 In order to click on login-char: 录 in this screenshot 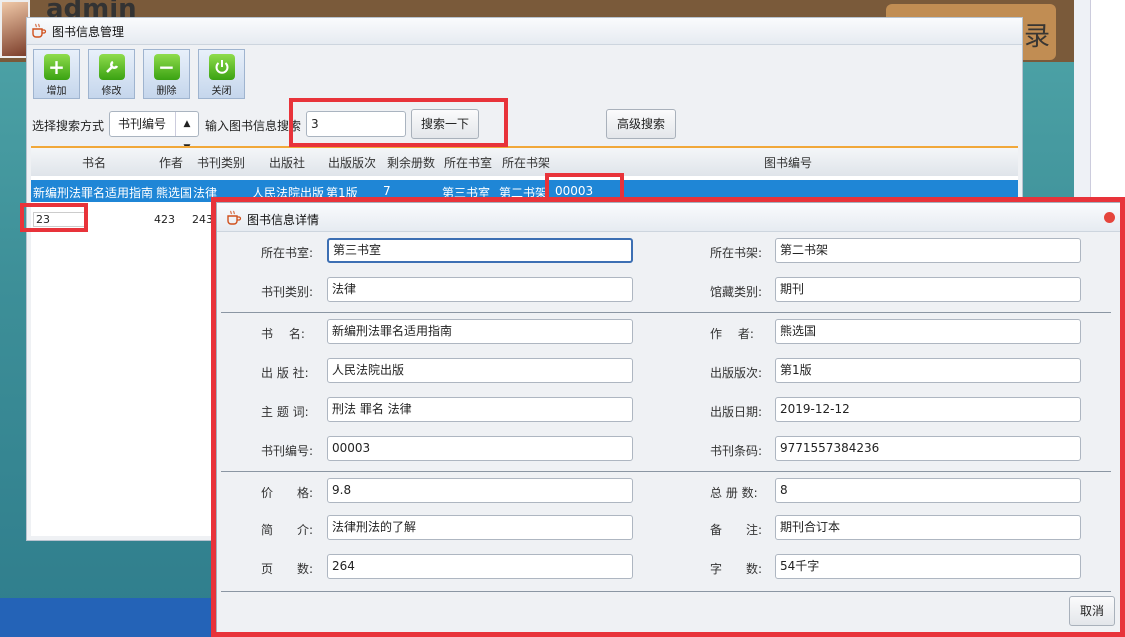, I will do `click(1036, 37)`.